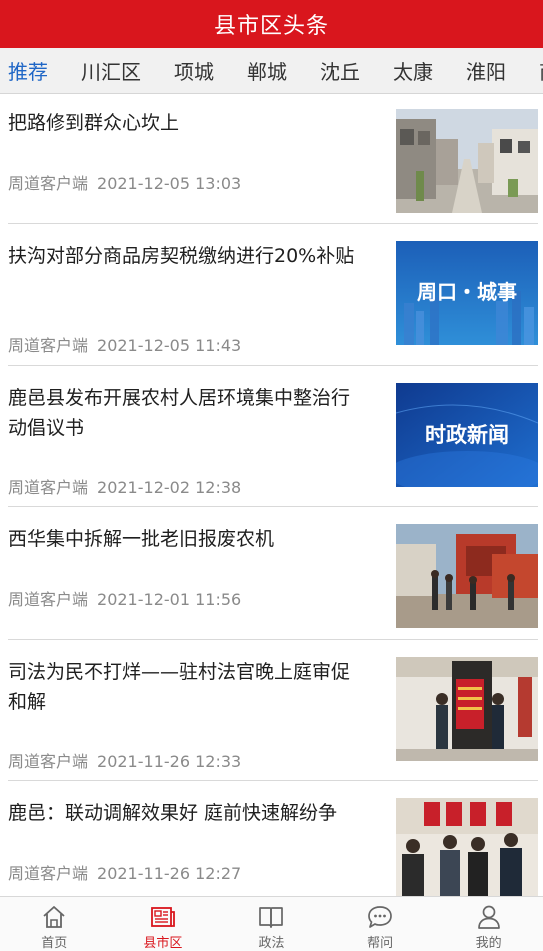 This screenshot has width=543, height=951. What do you see at coordinates (340, 70) in the screenshot?
I see `tab-shenqiu: 沈丘` at bounding box center [340, 70].